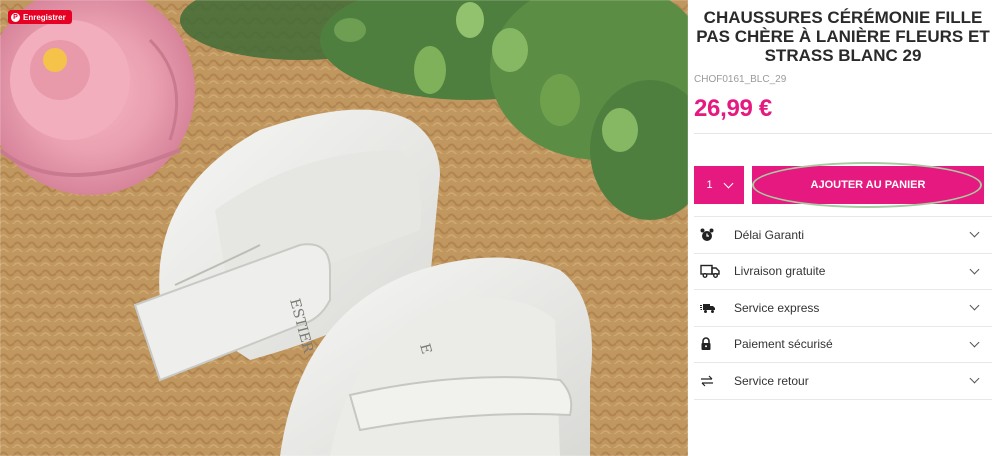 This screenshot has height=456, width=1000. What do you see at coordinates (711, 344) in the screenshot?
I see `lock-icon` at bounding box center [711, 344].